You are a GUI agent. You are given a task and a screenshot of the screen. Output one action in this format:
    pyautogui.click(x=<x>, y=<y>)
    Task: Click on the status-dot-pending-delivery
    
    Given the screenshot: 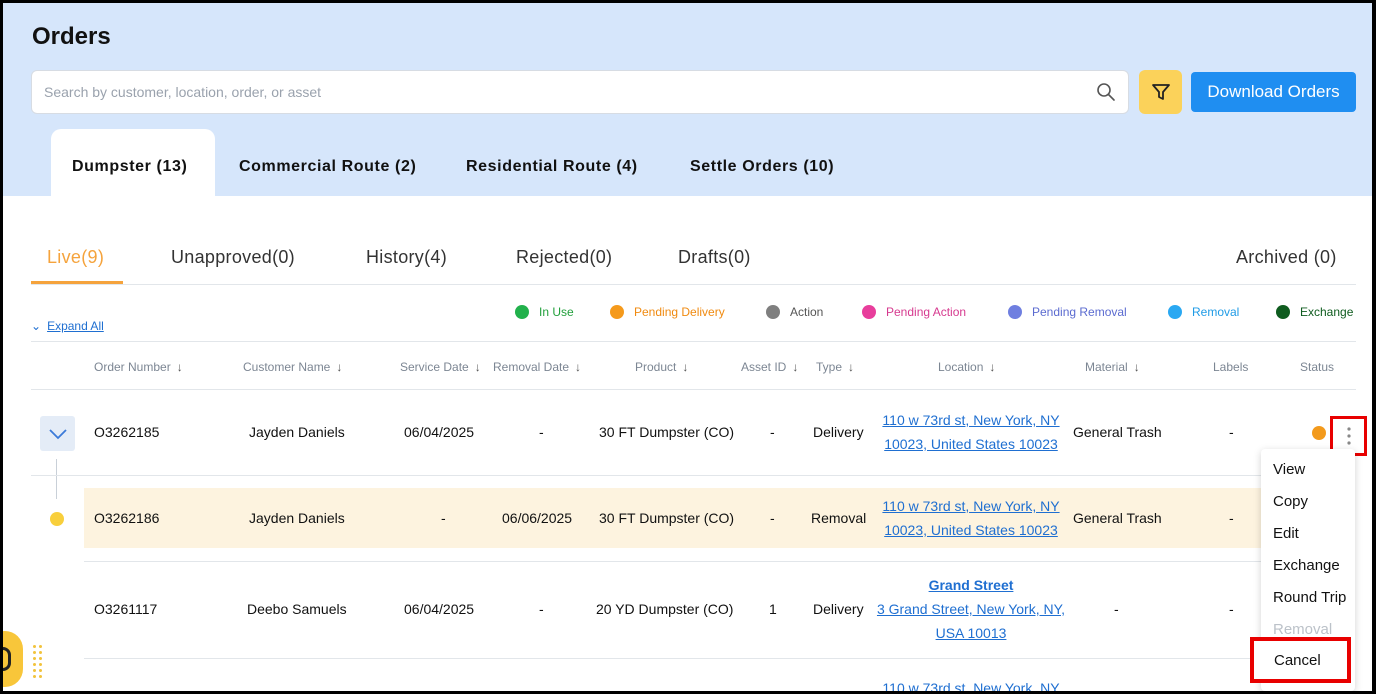 What is the action you would take?
    pyautogui.click(x=1319, y=433)
    